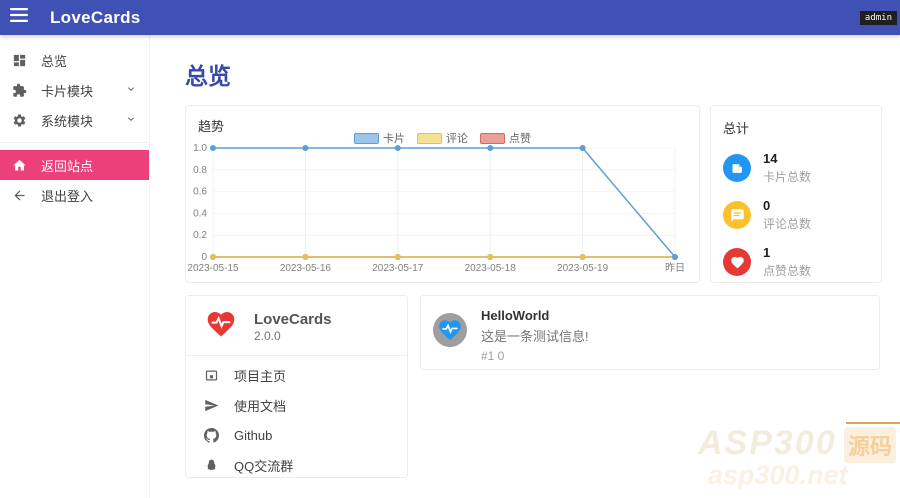  Describe the element at coordinates (264, 466) in the screenshot. I see `link-label: QQ交流群` at that location.